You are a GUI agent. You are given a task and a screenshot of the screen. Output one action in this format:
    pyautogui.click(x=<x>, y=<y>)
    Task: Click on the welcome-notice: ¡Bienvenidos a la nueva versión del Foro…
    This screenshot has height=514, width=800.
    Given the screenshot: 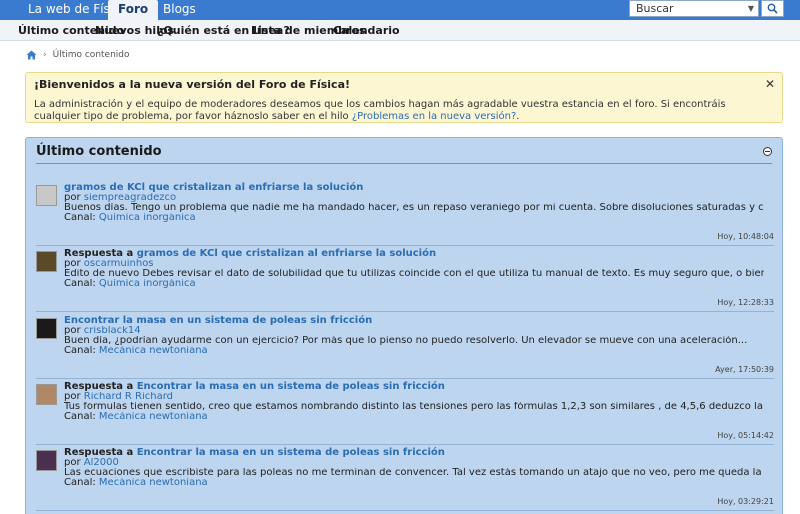 What is the action you would take?
    pyautogui.click(x=404, y=97)
    